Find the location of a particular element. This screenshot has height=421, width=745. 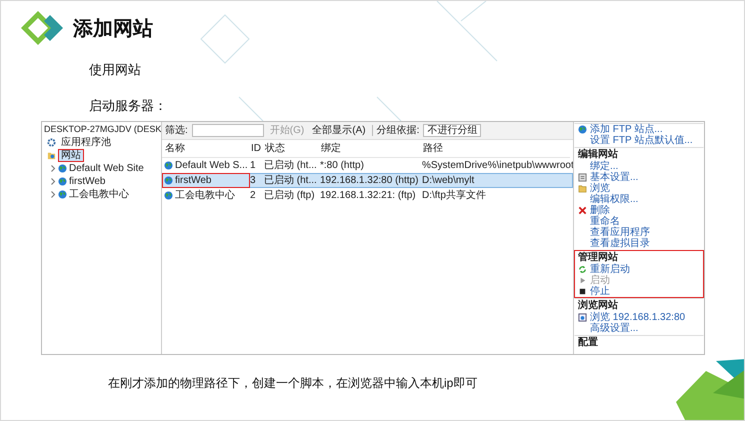

action-link: 停止 is located at coordinates (600, 291).